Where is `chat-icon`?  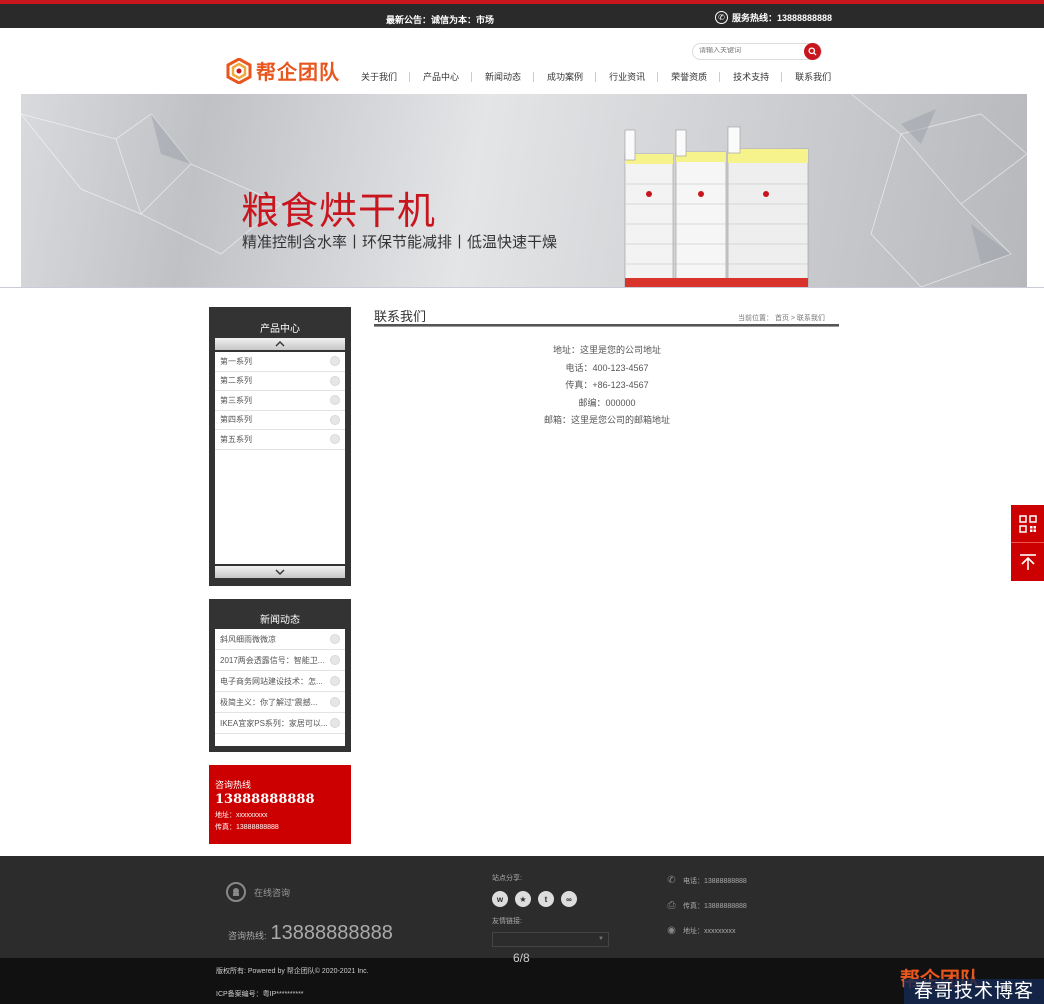
chat-icon is located at coordinates (236, 892).